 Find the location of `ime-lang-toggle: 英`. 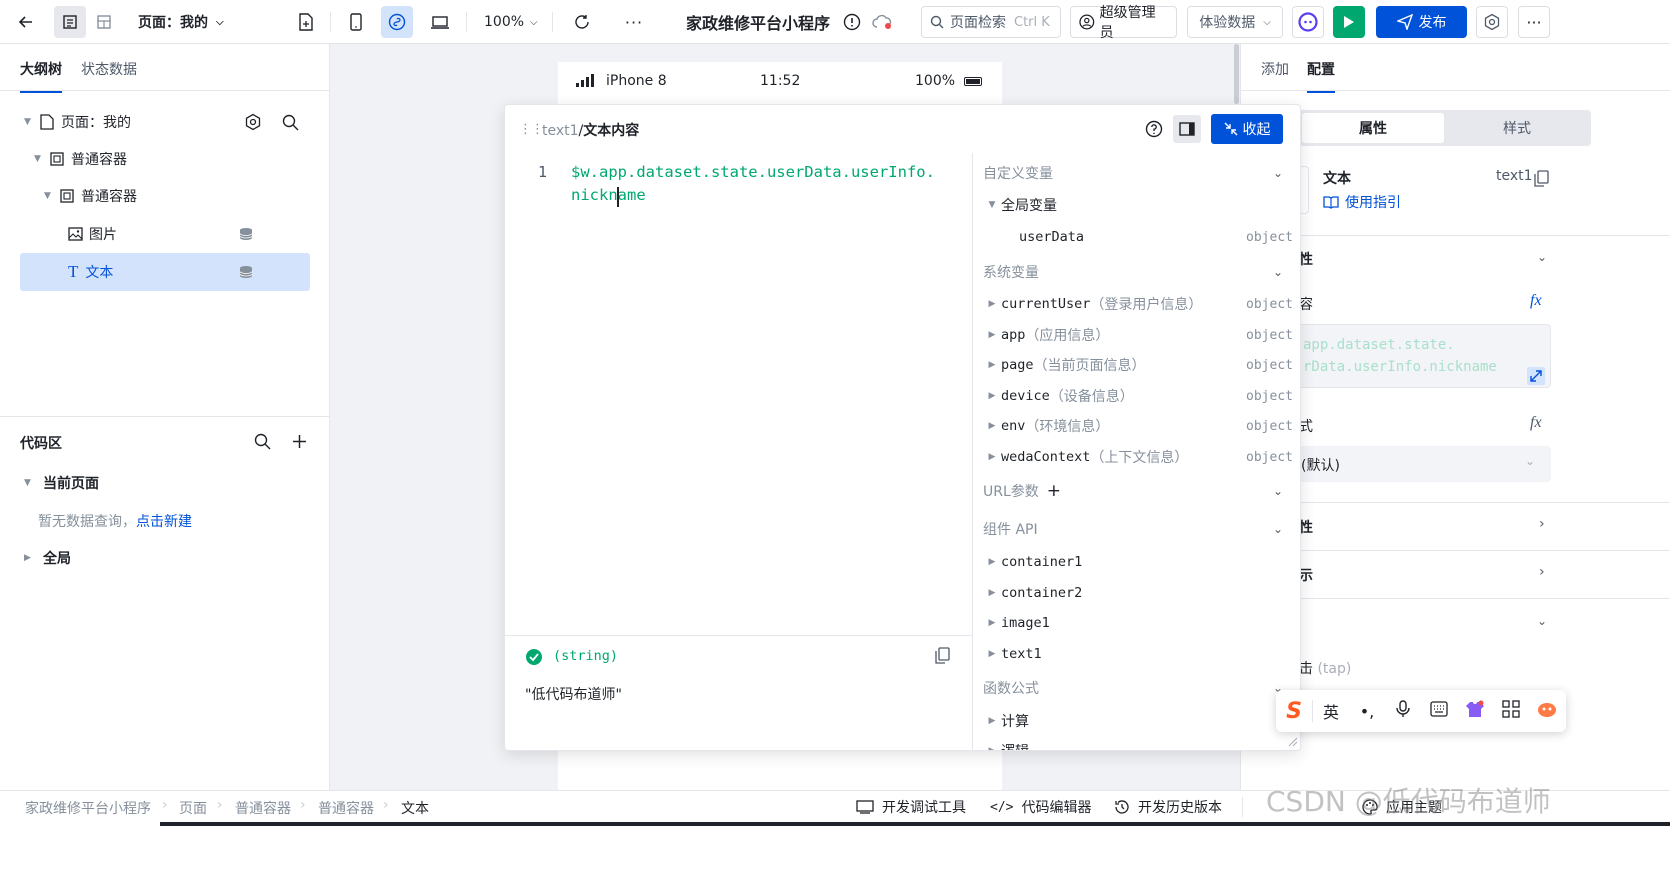

ime-lang-toggle: 英 is located at coordinates (1331, 711).